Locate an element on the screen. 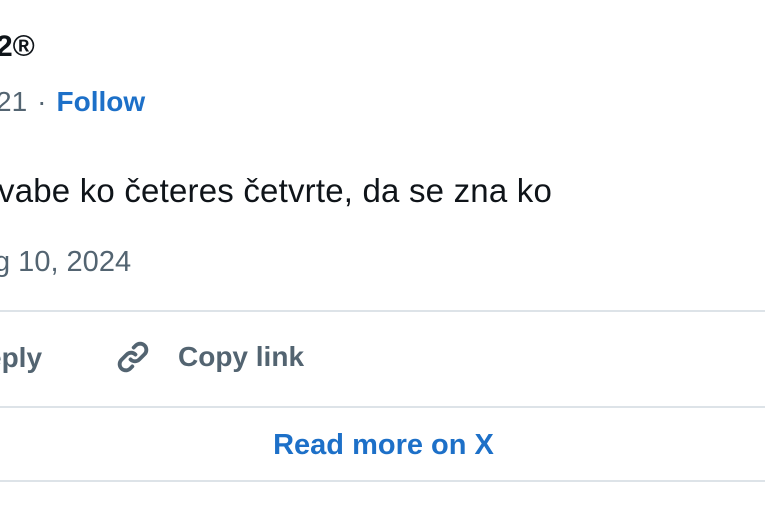 This screenshot has height=510, width=765. author-display-name: 2® is located at coordinates (17, 47).